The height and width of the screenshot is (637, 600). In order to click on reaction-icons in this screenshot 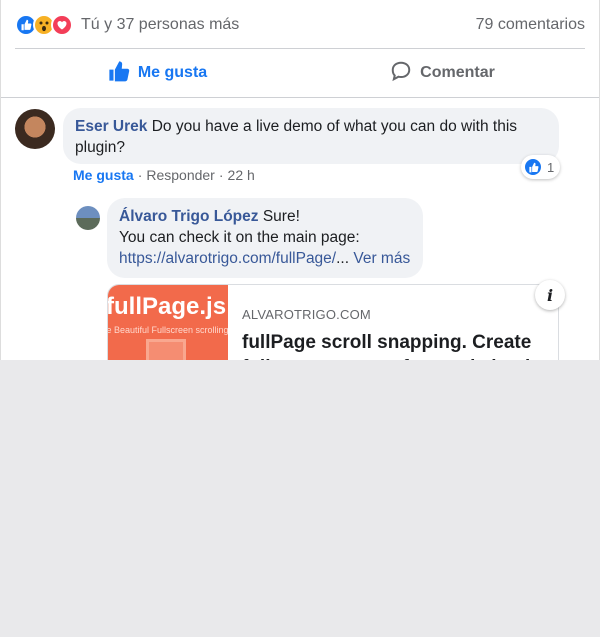, I will do `click(44, 25)`.